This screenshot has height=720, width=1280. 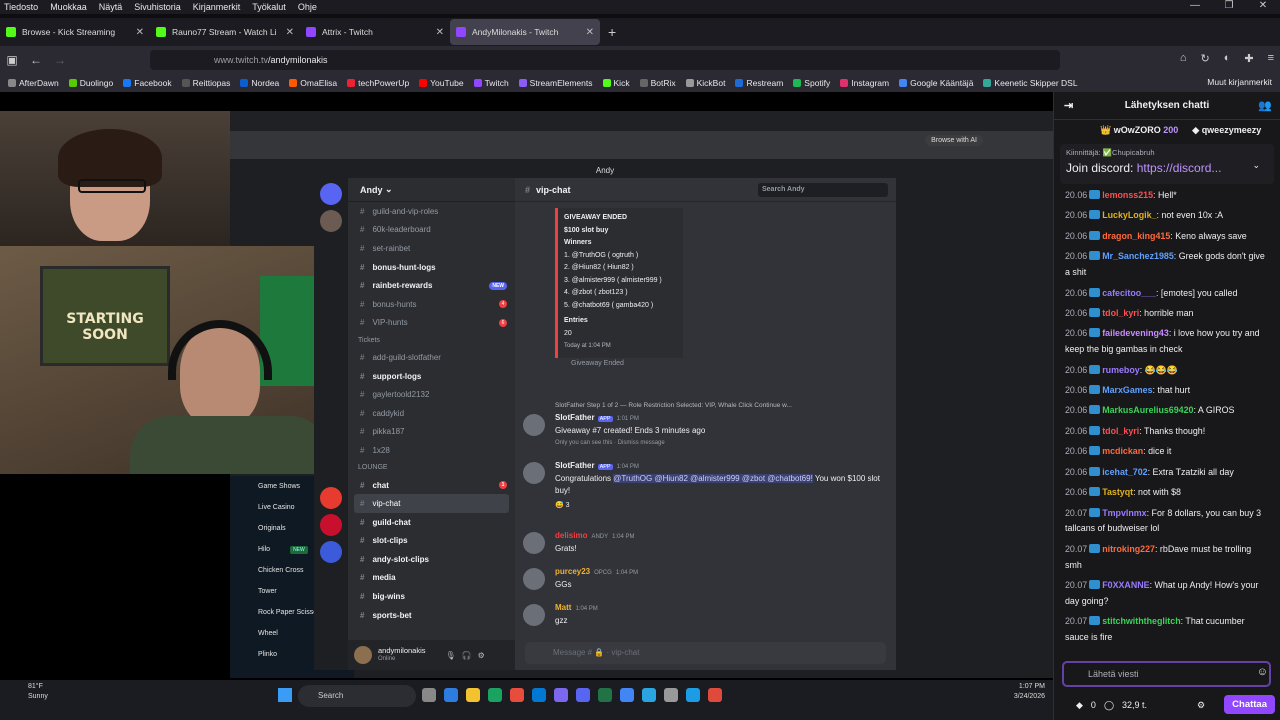 I want to click on extension-icon: ◐, so click(x=1227, y=58).